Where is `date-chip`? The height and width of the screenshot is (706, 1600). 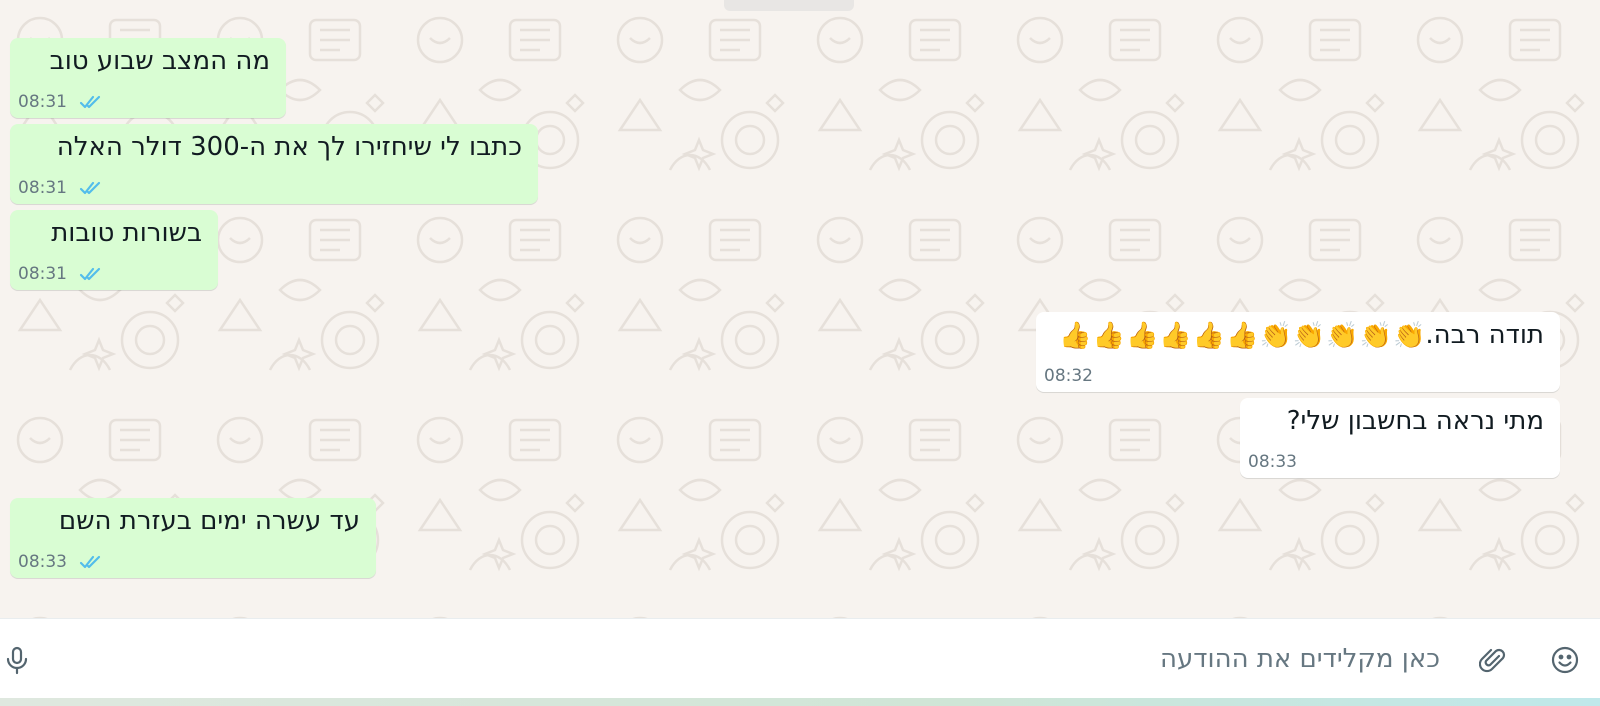
date-chip is located at coordinates (789, 5).